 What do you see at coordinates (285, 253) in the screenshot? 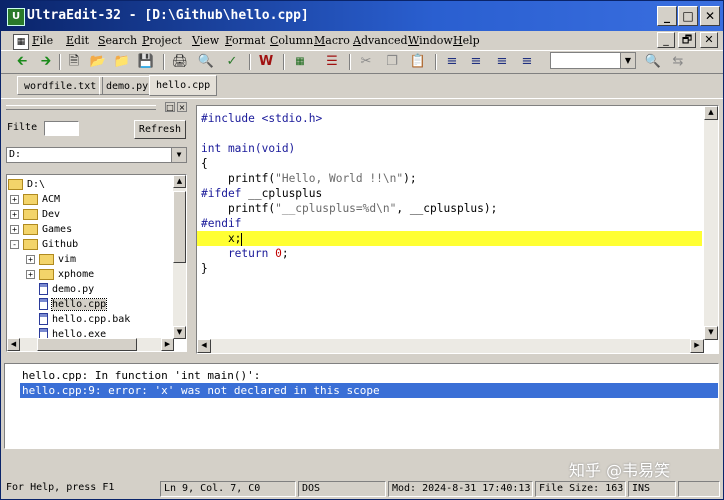
I see `code-token: ;` at bounding box center [285, 253].